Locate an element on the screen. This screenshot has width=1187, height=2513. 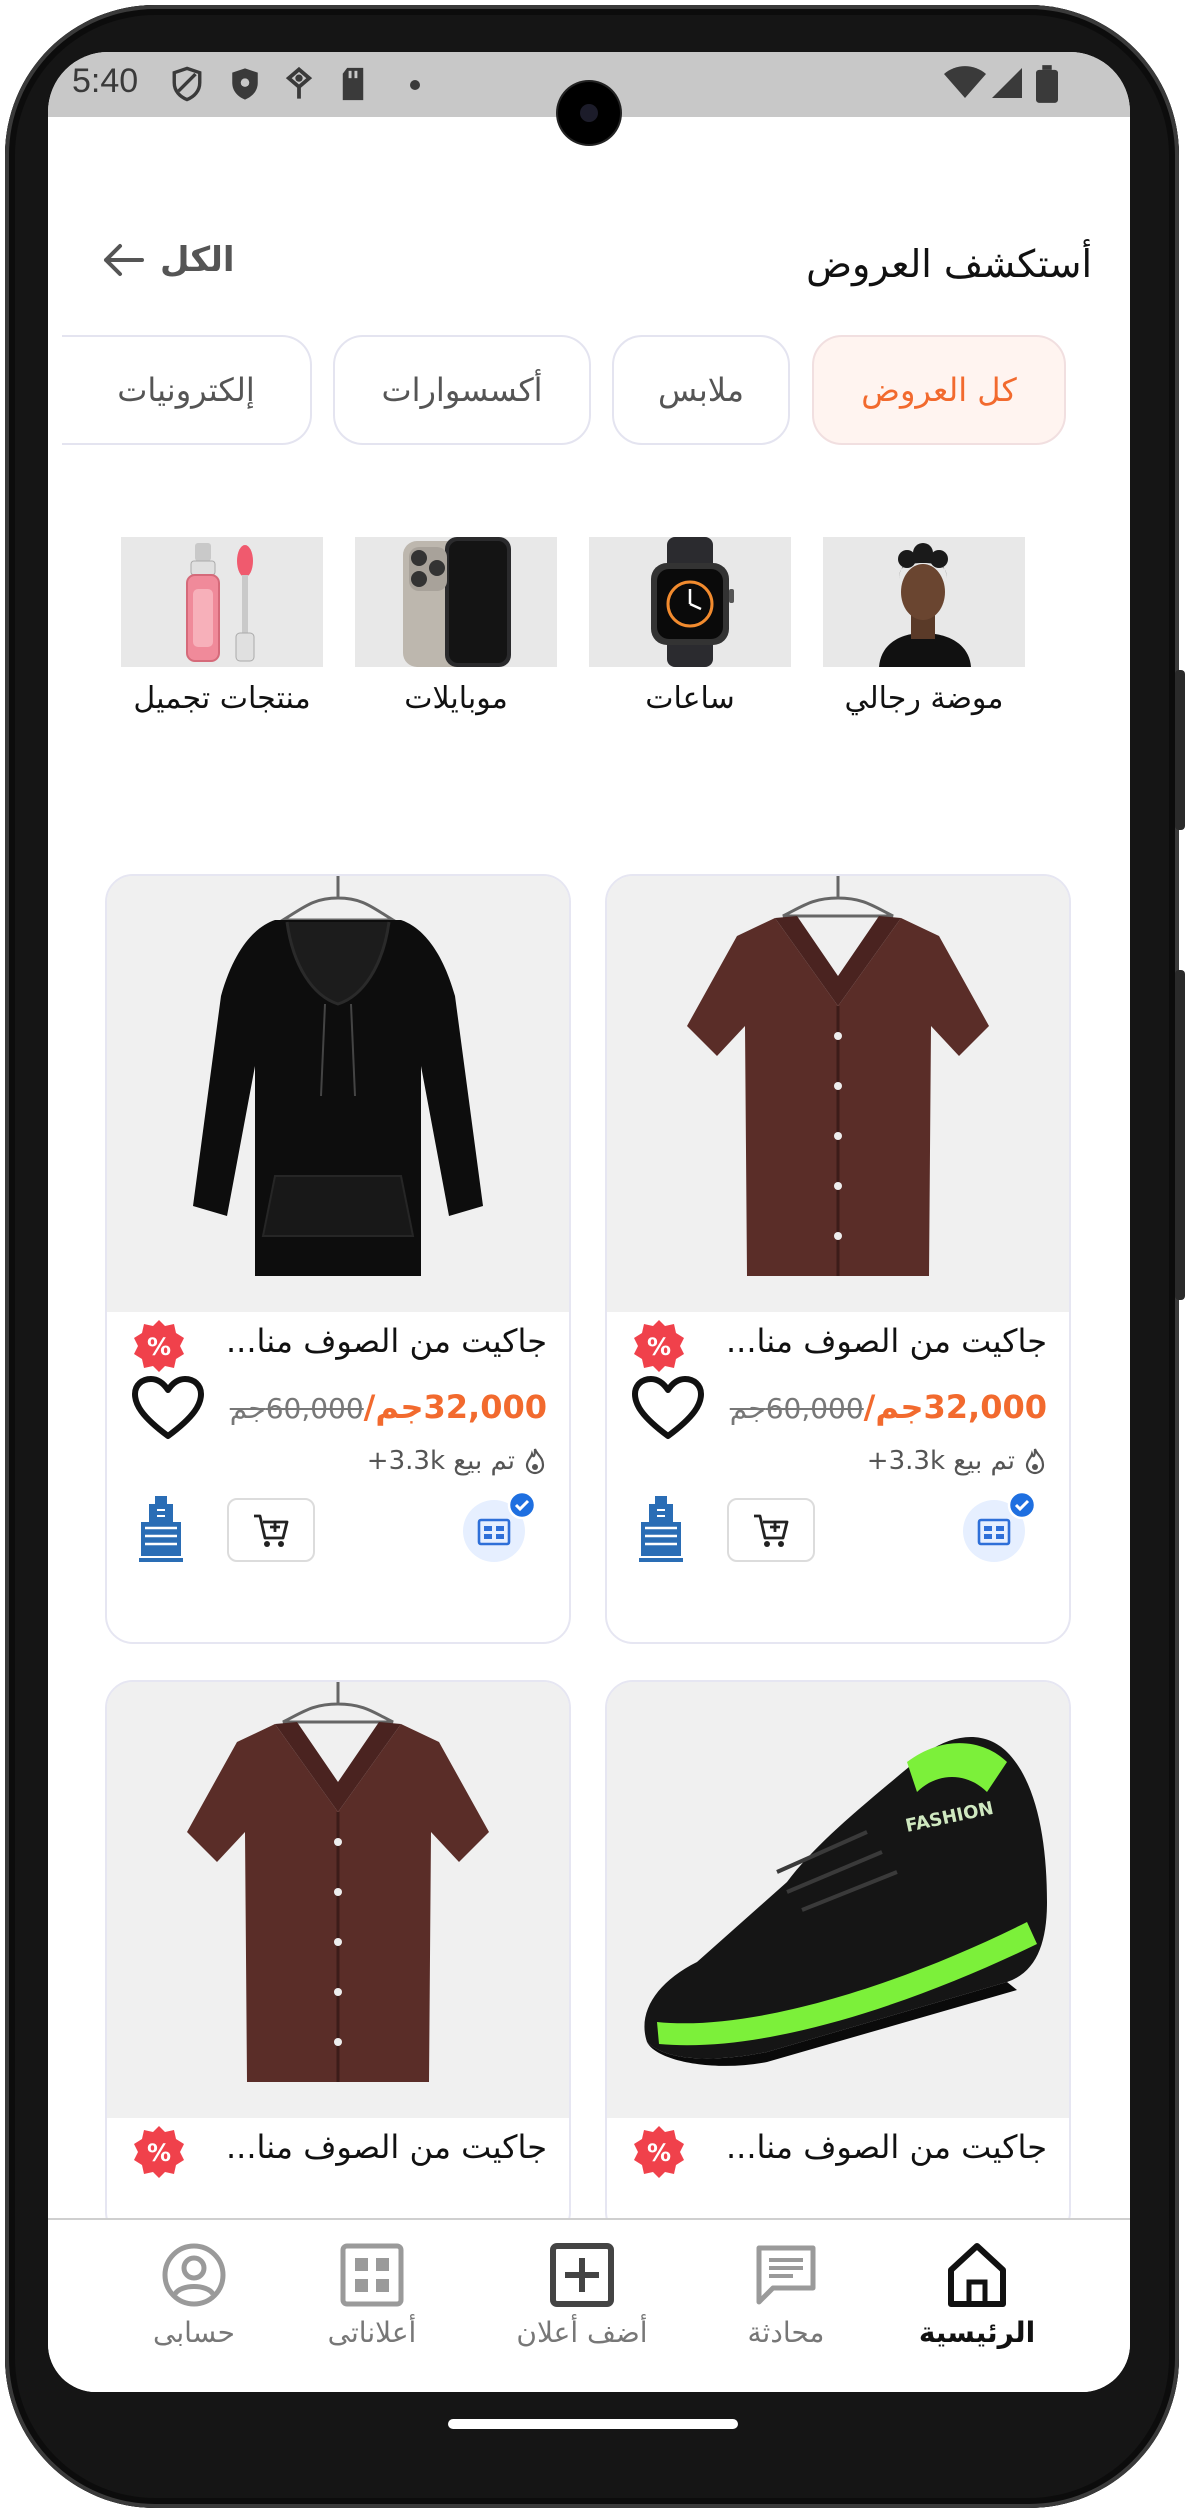
category-label: موبايلات is located at coordinates (456, 698).